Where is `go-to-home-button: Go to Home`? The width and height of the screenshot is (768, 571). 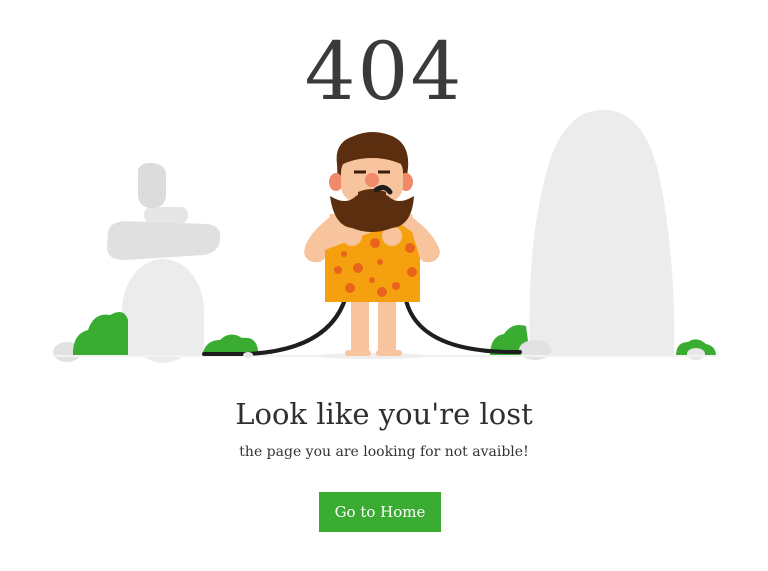 go-to-home-button: Go to Home is located at coordinates (380, 512).